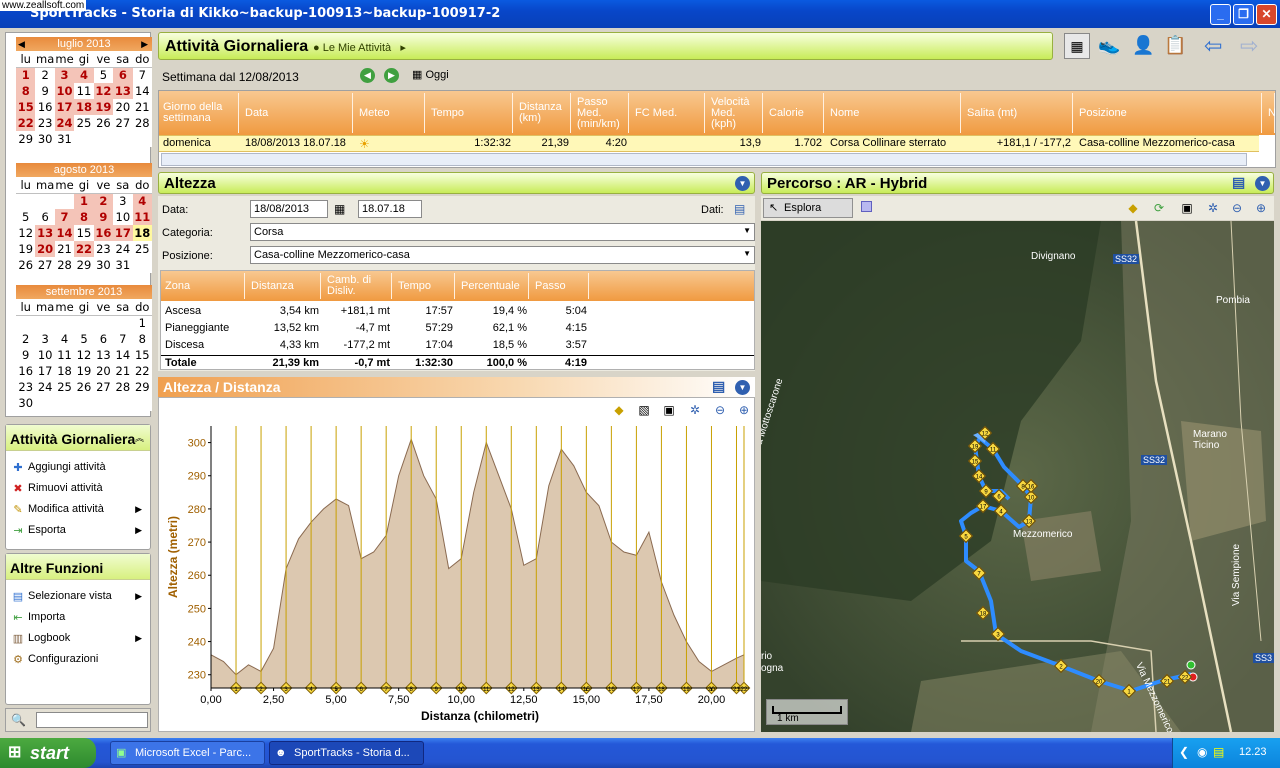 This screenshot has width=1280, height=768. Describe the element at coordinates (48, 753) in the screenshot. I see `start-button: ⊞ start` at that location.